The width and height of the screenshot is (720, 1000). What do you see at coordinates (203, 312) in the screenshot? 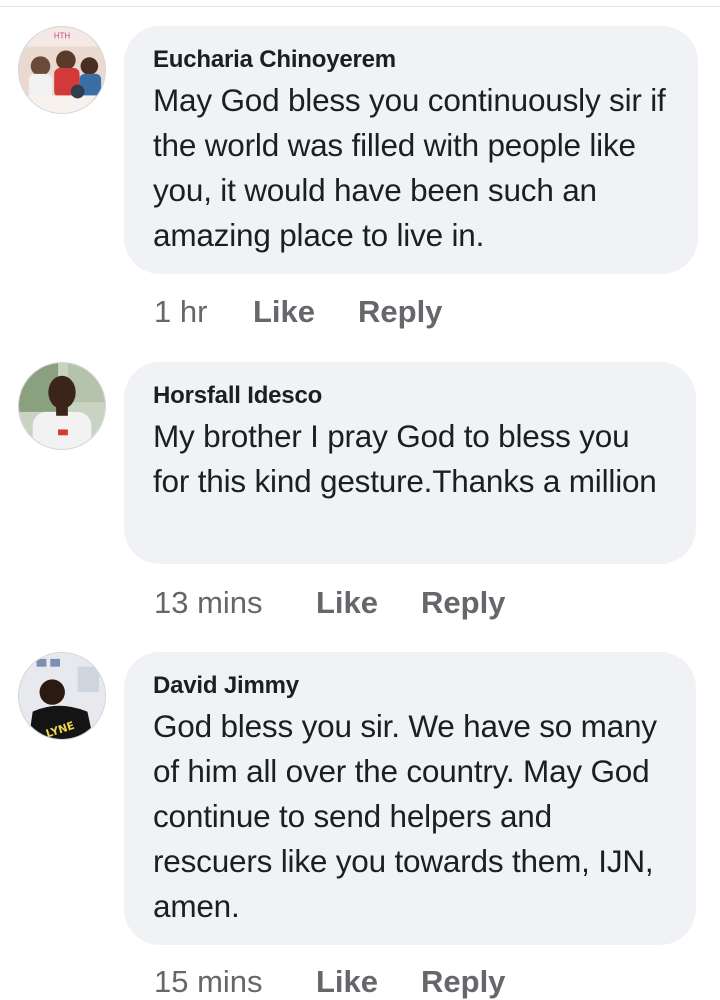
I see `comment-time: 1 hr` at bounding box center [203, 312].